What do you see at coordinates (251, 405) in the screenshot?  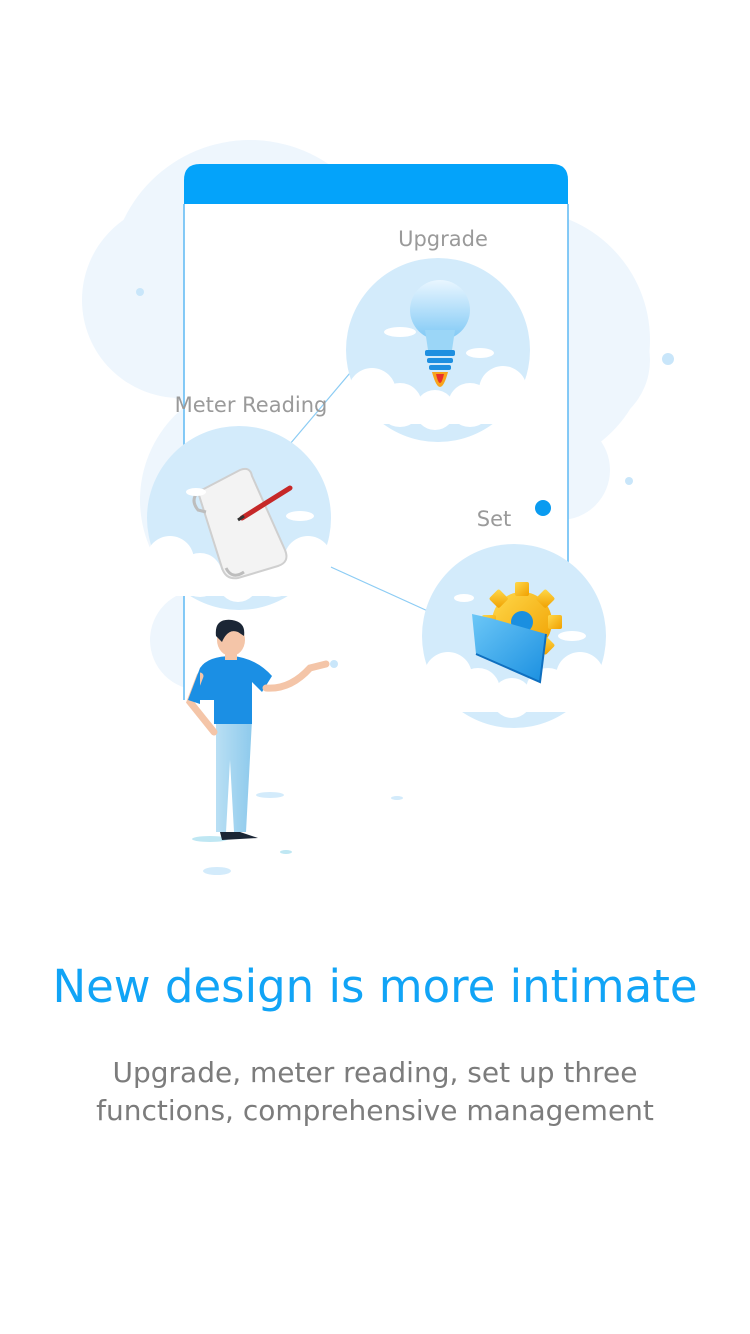 I see `meter-reading-label: Meter Reading` at bounding box center [251, 405].